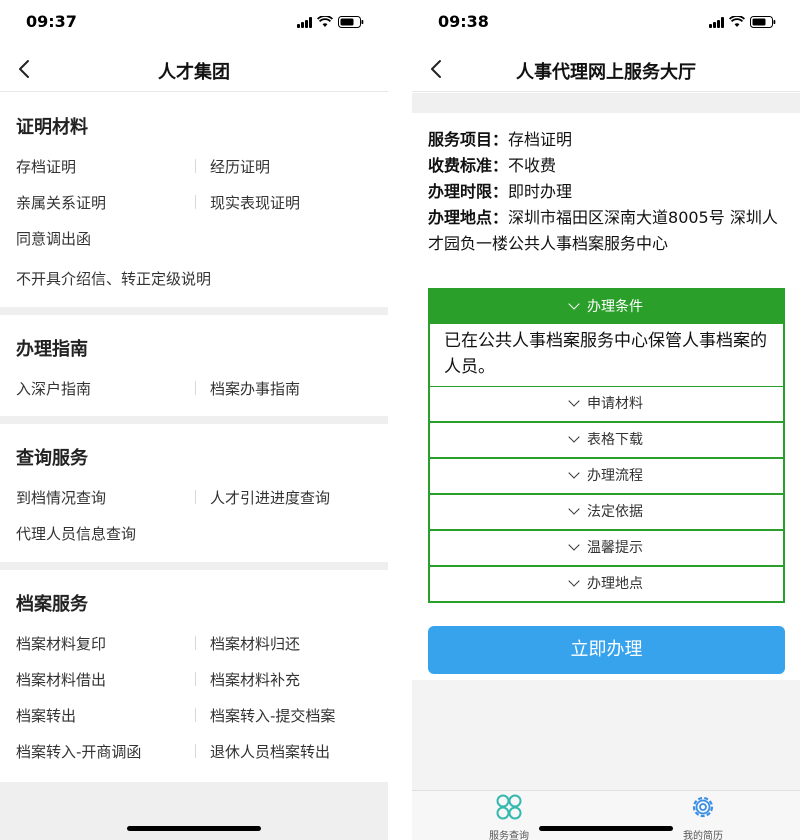 Image resolution: width=800 pixels, height=840 pixels. Describe the element at coordinates (468, 165) in the screenshot. I see `info-label: 收费标准：` at that location.